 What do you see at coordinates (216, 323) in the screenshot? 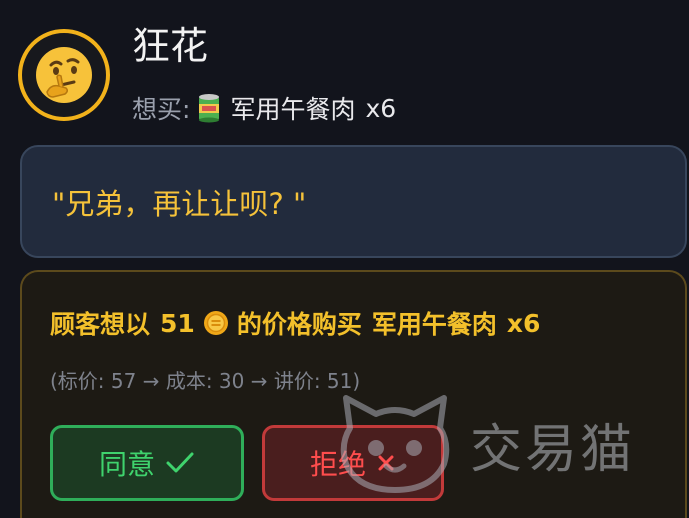
I see `coin-icon` at bounding box center [216, 323].